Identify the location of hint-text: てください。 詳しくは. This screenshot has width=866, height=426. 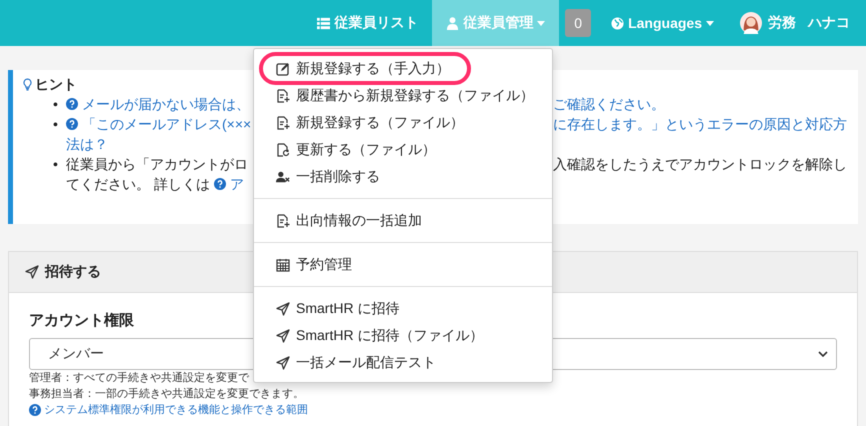
(138, 184).